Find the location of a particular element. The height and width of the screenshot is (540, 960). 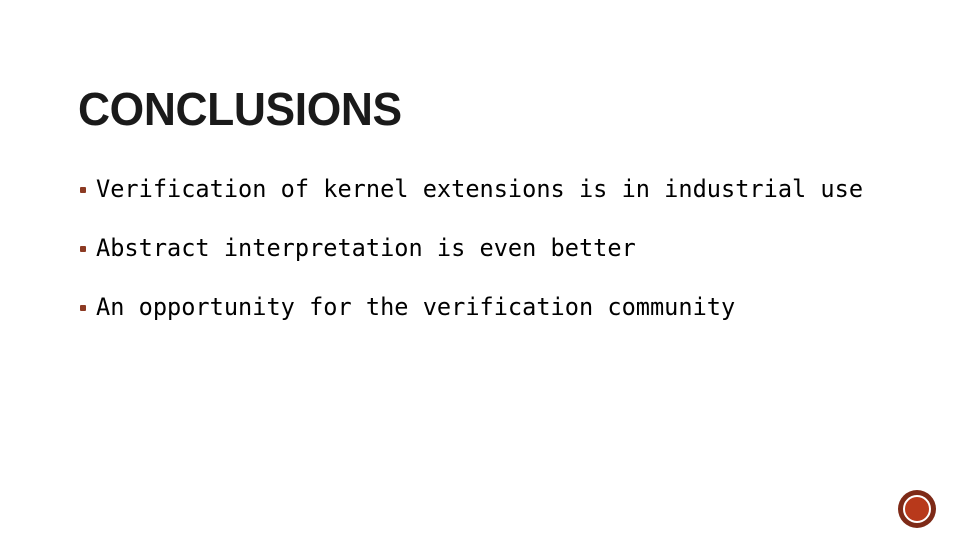

bullet-item-label: Abstract interpretation is even better is located at coordinates (366, 247).